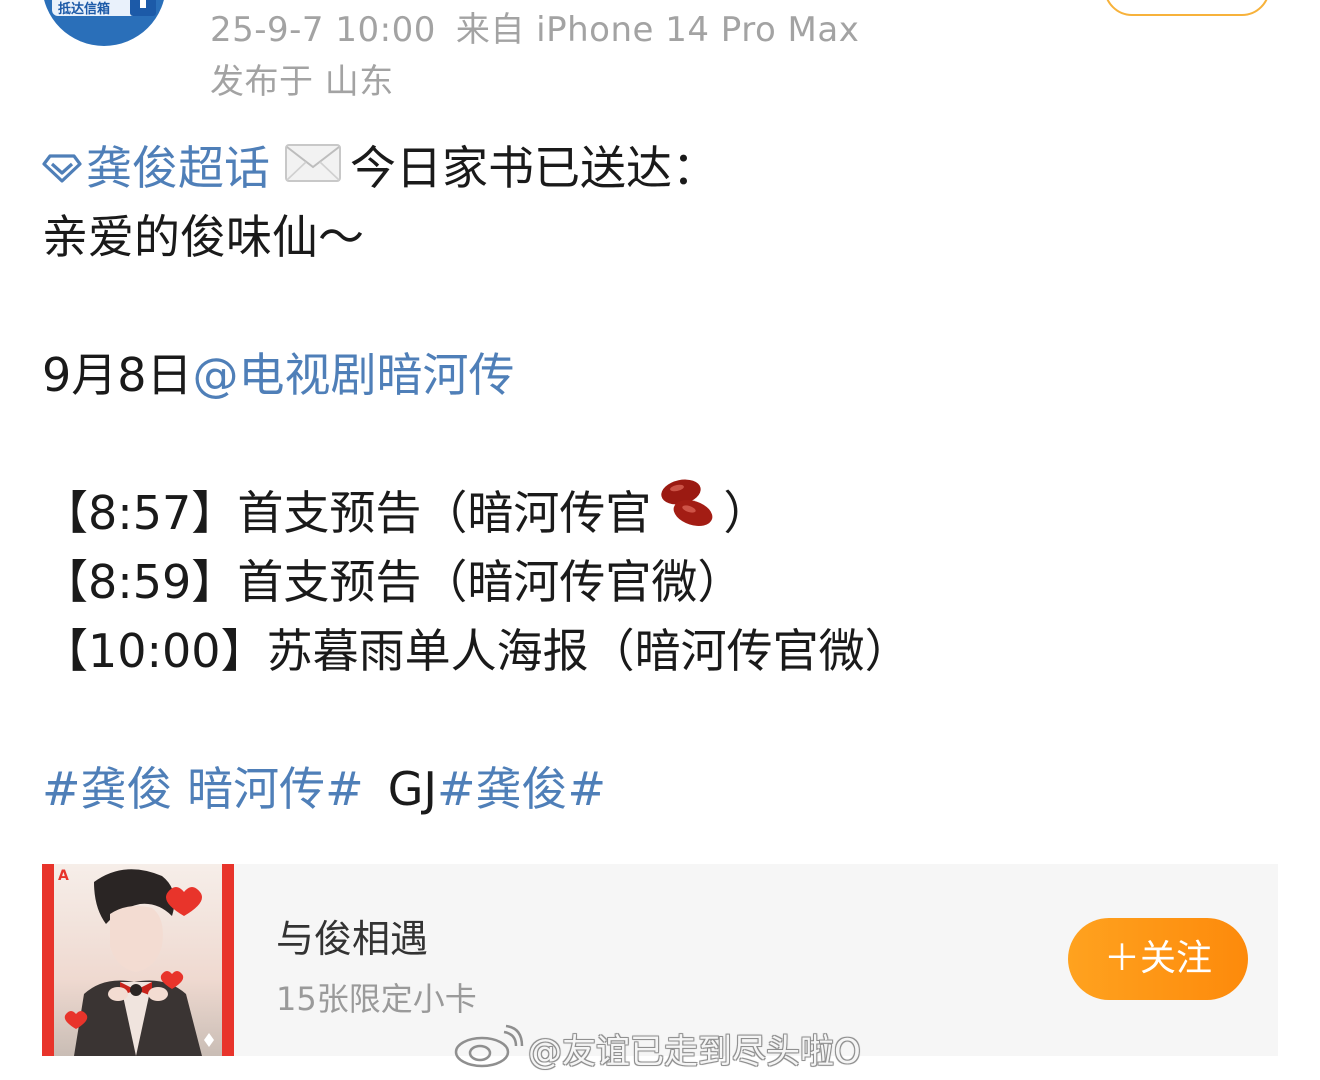  Describe the element at coordinates (104, 23) in the screenshot. I see `user-avatar: 抵达信箱` at that location.